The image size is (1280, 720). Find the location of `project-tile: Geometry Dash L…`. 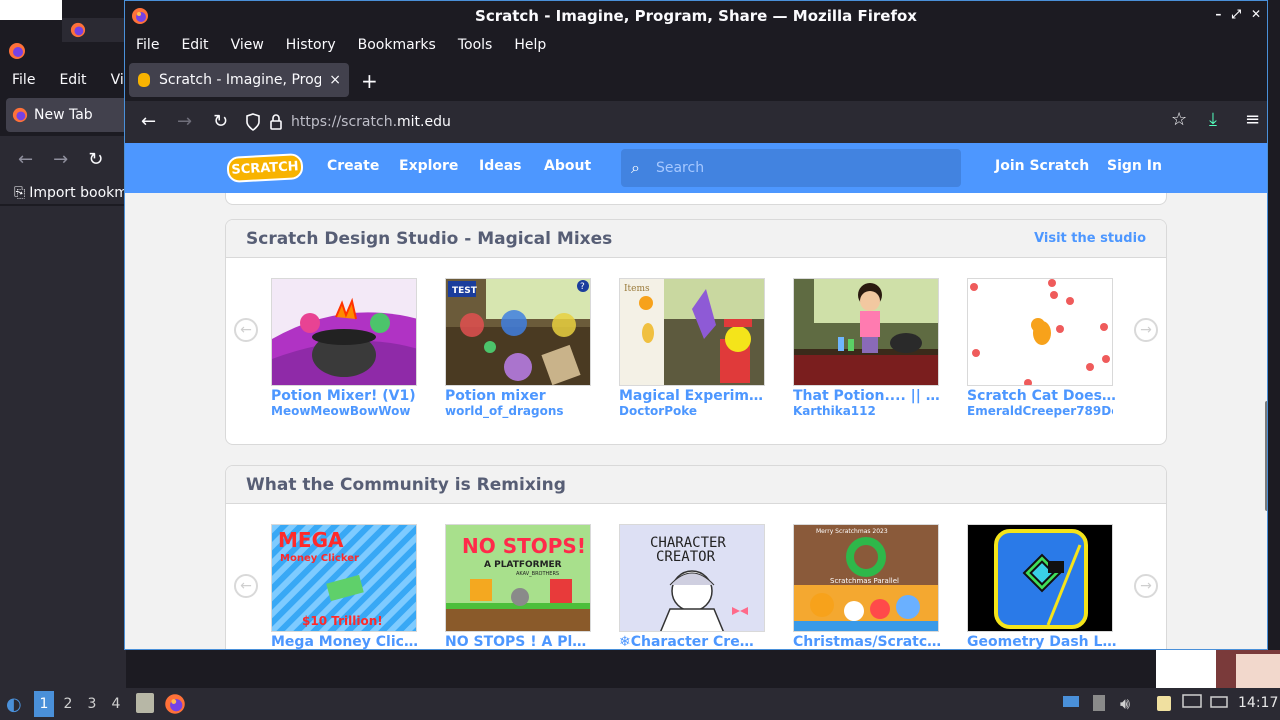

project-tile: Geometry Dash L… is located at coordinates (1041, 586).